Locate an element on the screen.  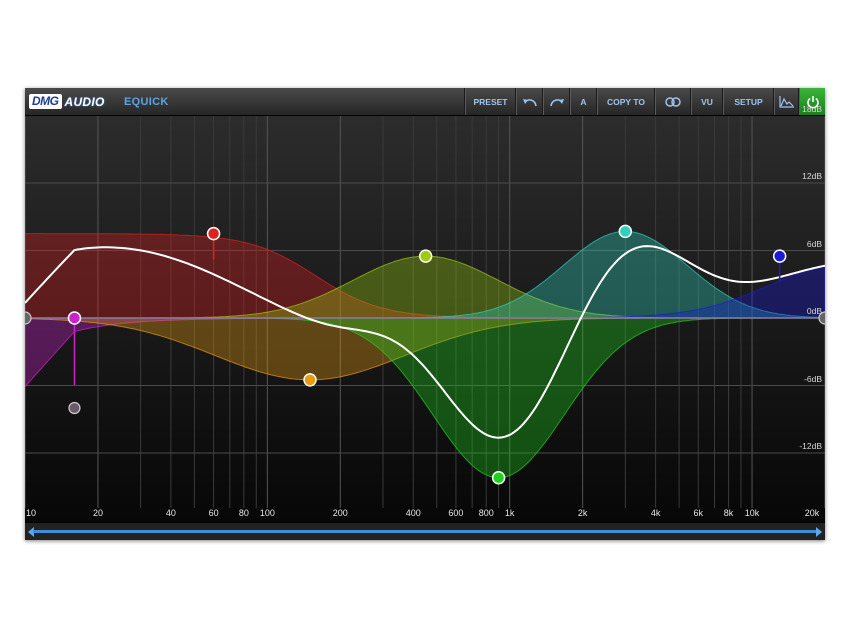
product-name: EQUICK is located at coordinates (146, 102).